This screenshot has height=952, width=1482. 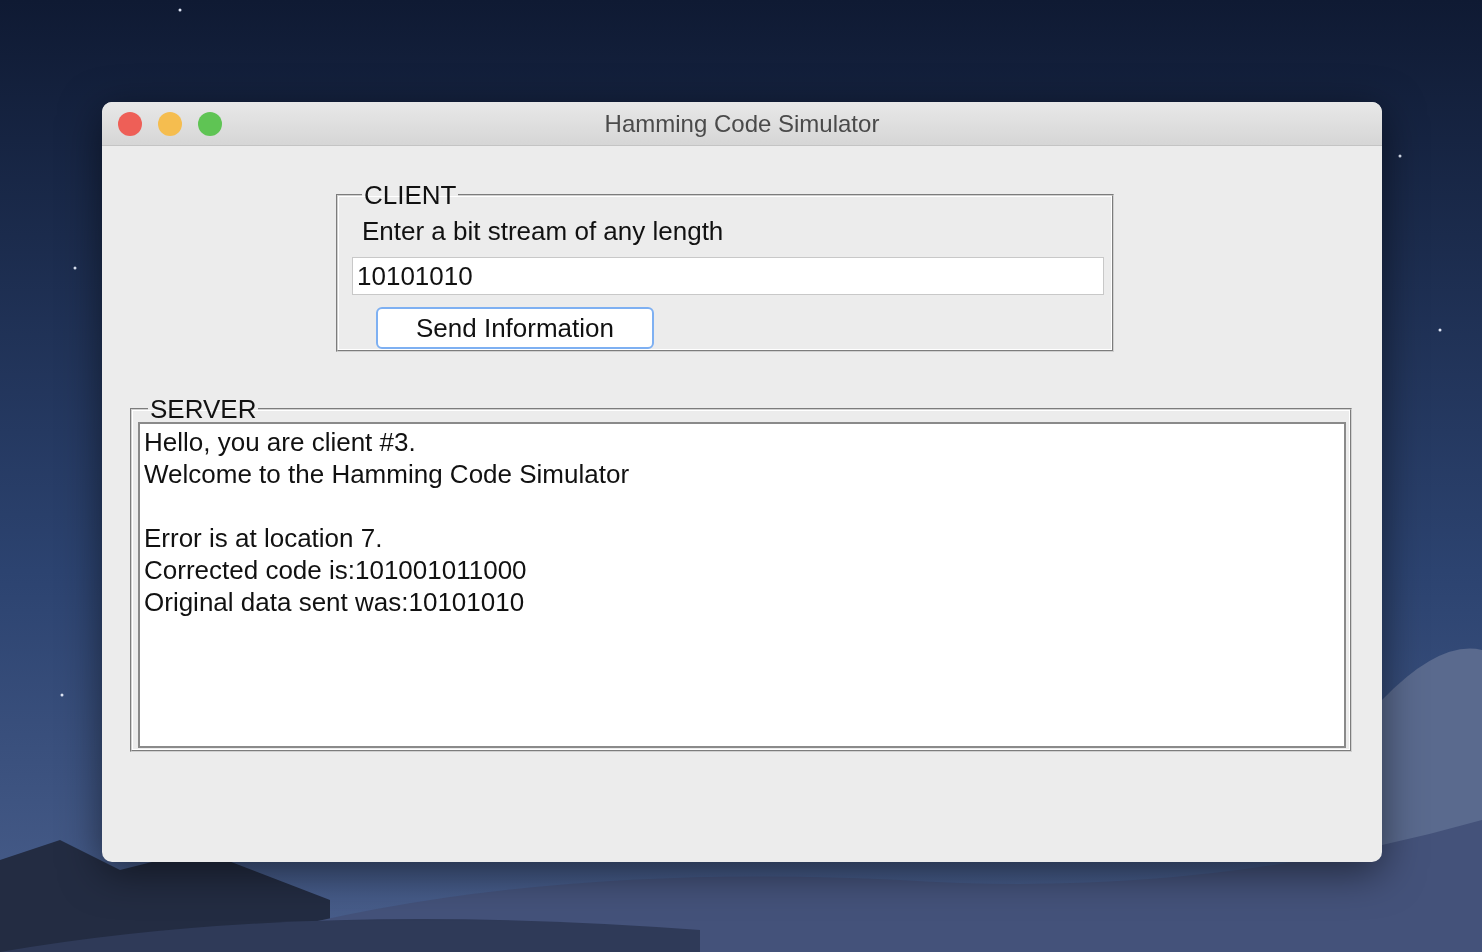 What do you see at coordinates (387, 474) in the screenshot?
I see `message-line: Welcome to the Hamming Code Simulator` at bounding box center [387, 474].